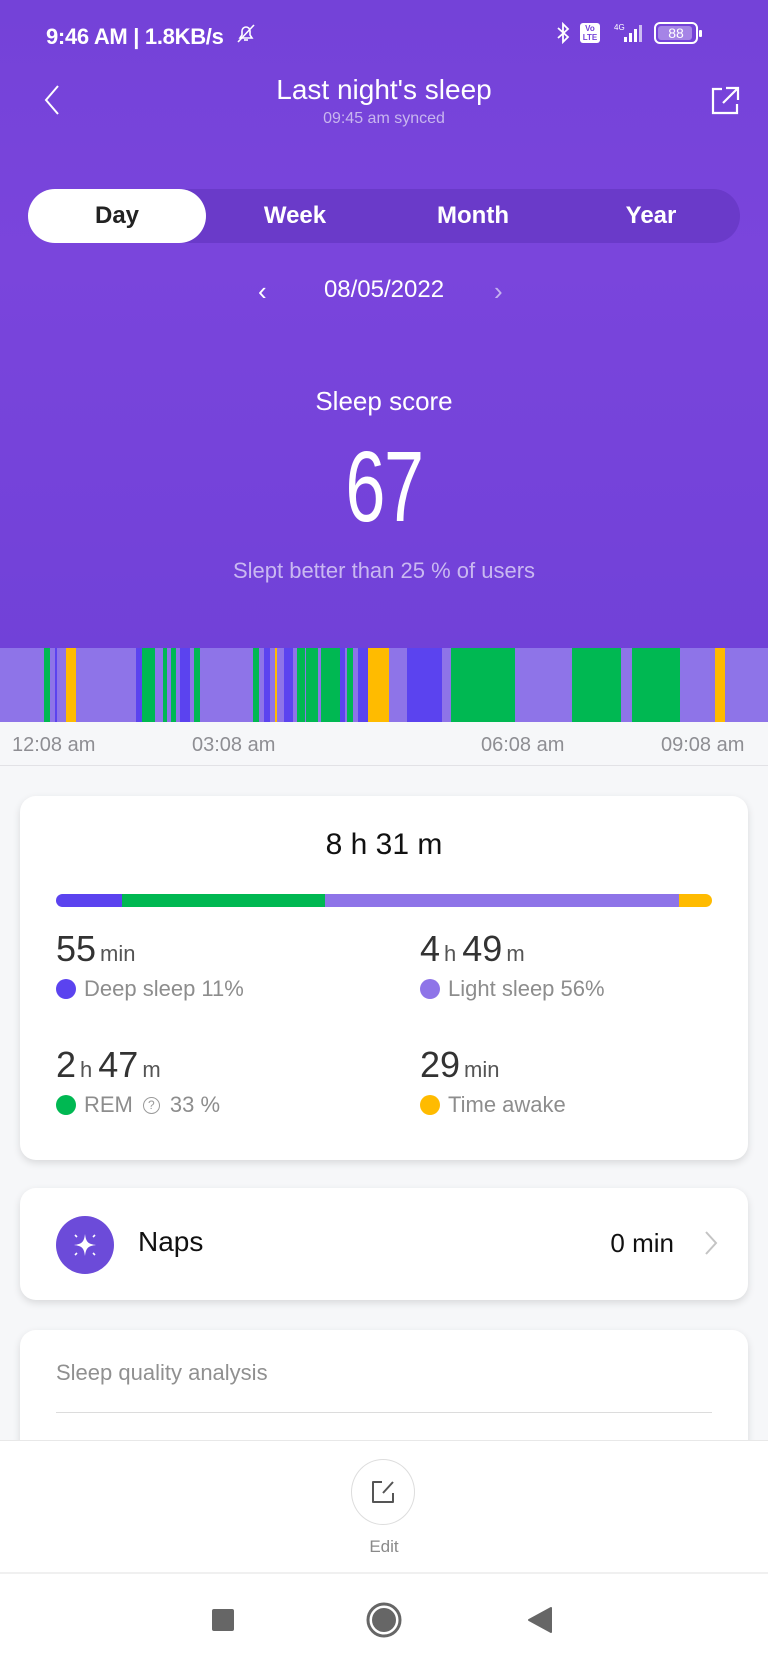 The width and height of the screenshot is (768, 1664). I want to click on sleep-quality-card: Sleep quality analysis, so click(384, 1390).